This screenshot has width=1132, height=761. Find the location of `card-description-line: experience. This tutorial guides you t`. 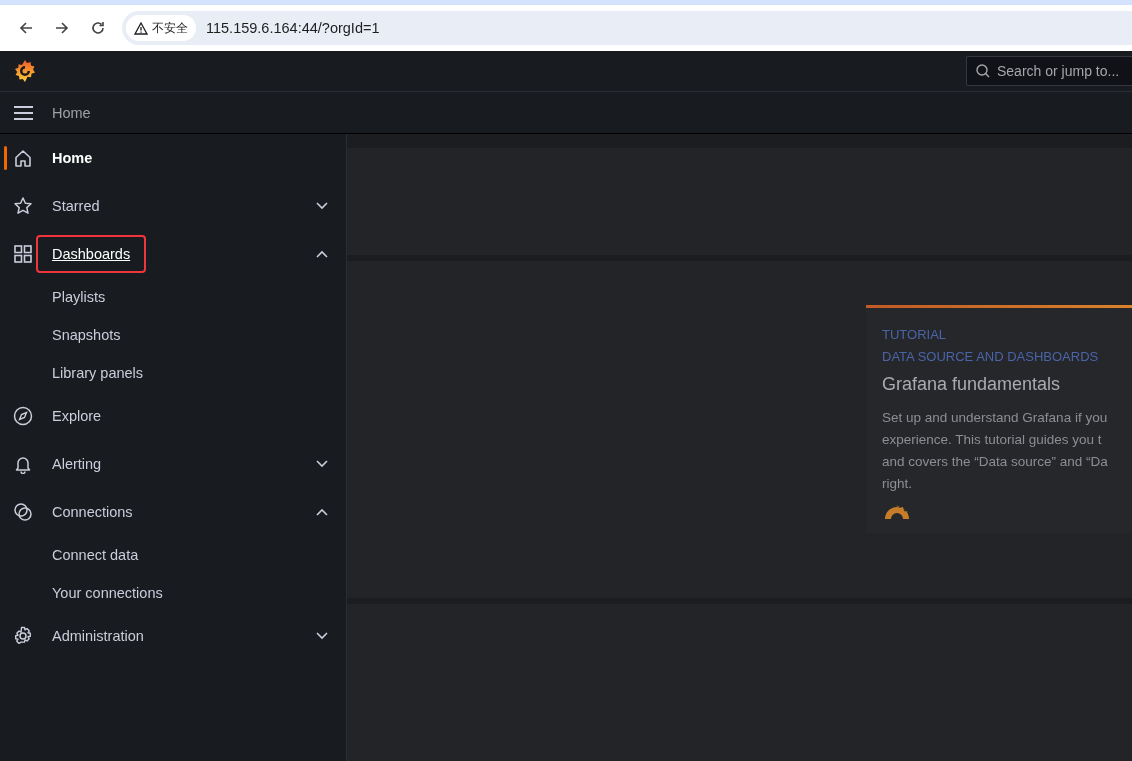

card-description-line: experience. This tutorial guides you t is located at coordinates (992, 439).